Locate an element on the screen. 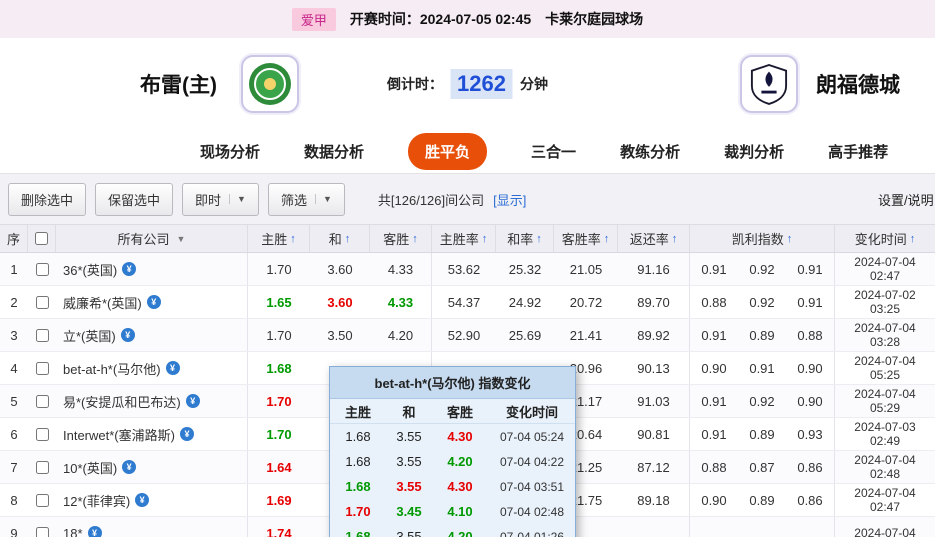  col-return-rate: 返还率 ↑ is located at coordinates (654, 238).